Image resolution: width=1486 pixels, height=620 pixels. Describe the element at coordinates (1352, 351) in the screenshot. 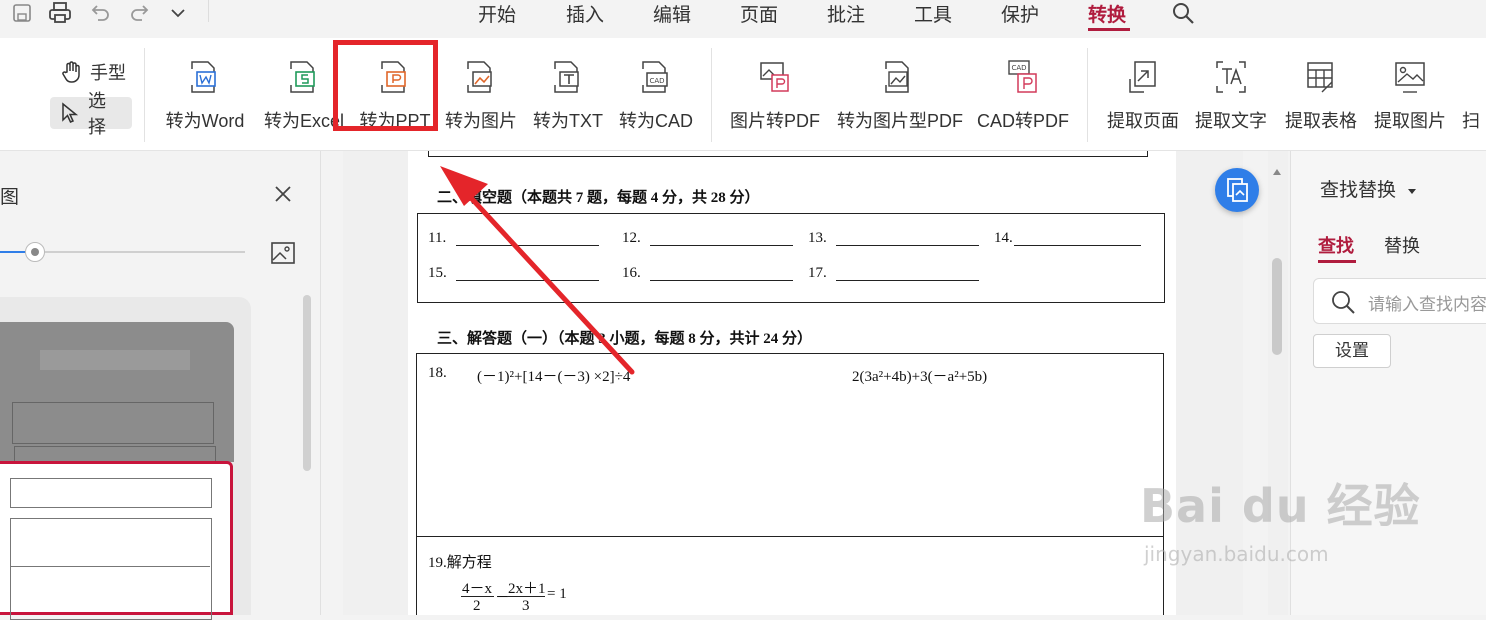

I see `settings-button: 设置` at that location.